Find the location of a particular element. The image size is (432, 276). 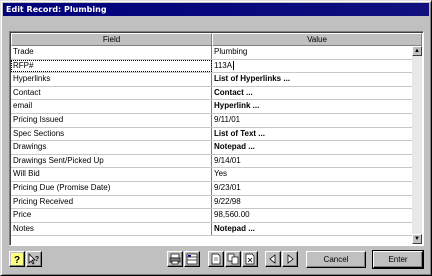

column-header-field: Field is located at coordinates (111, 39).